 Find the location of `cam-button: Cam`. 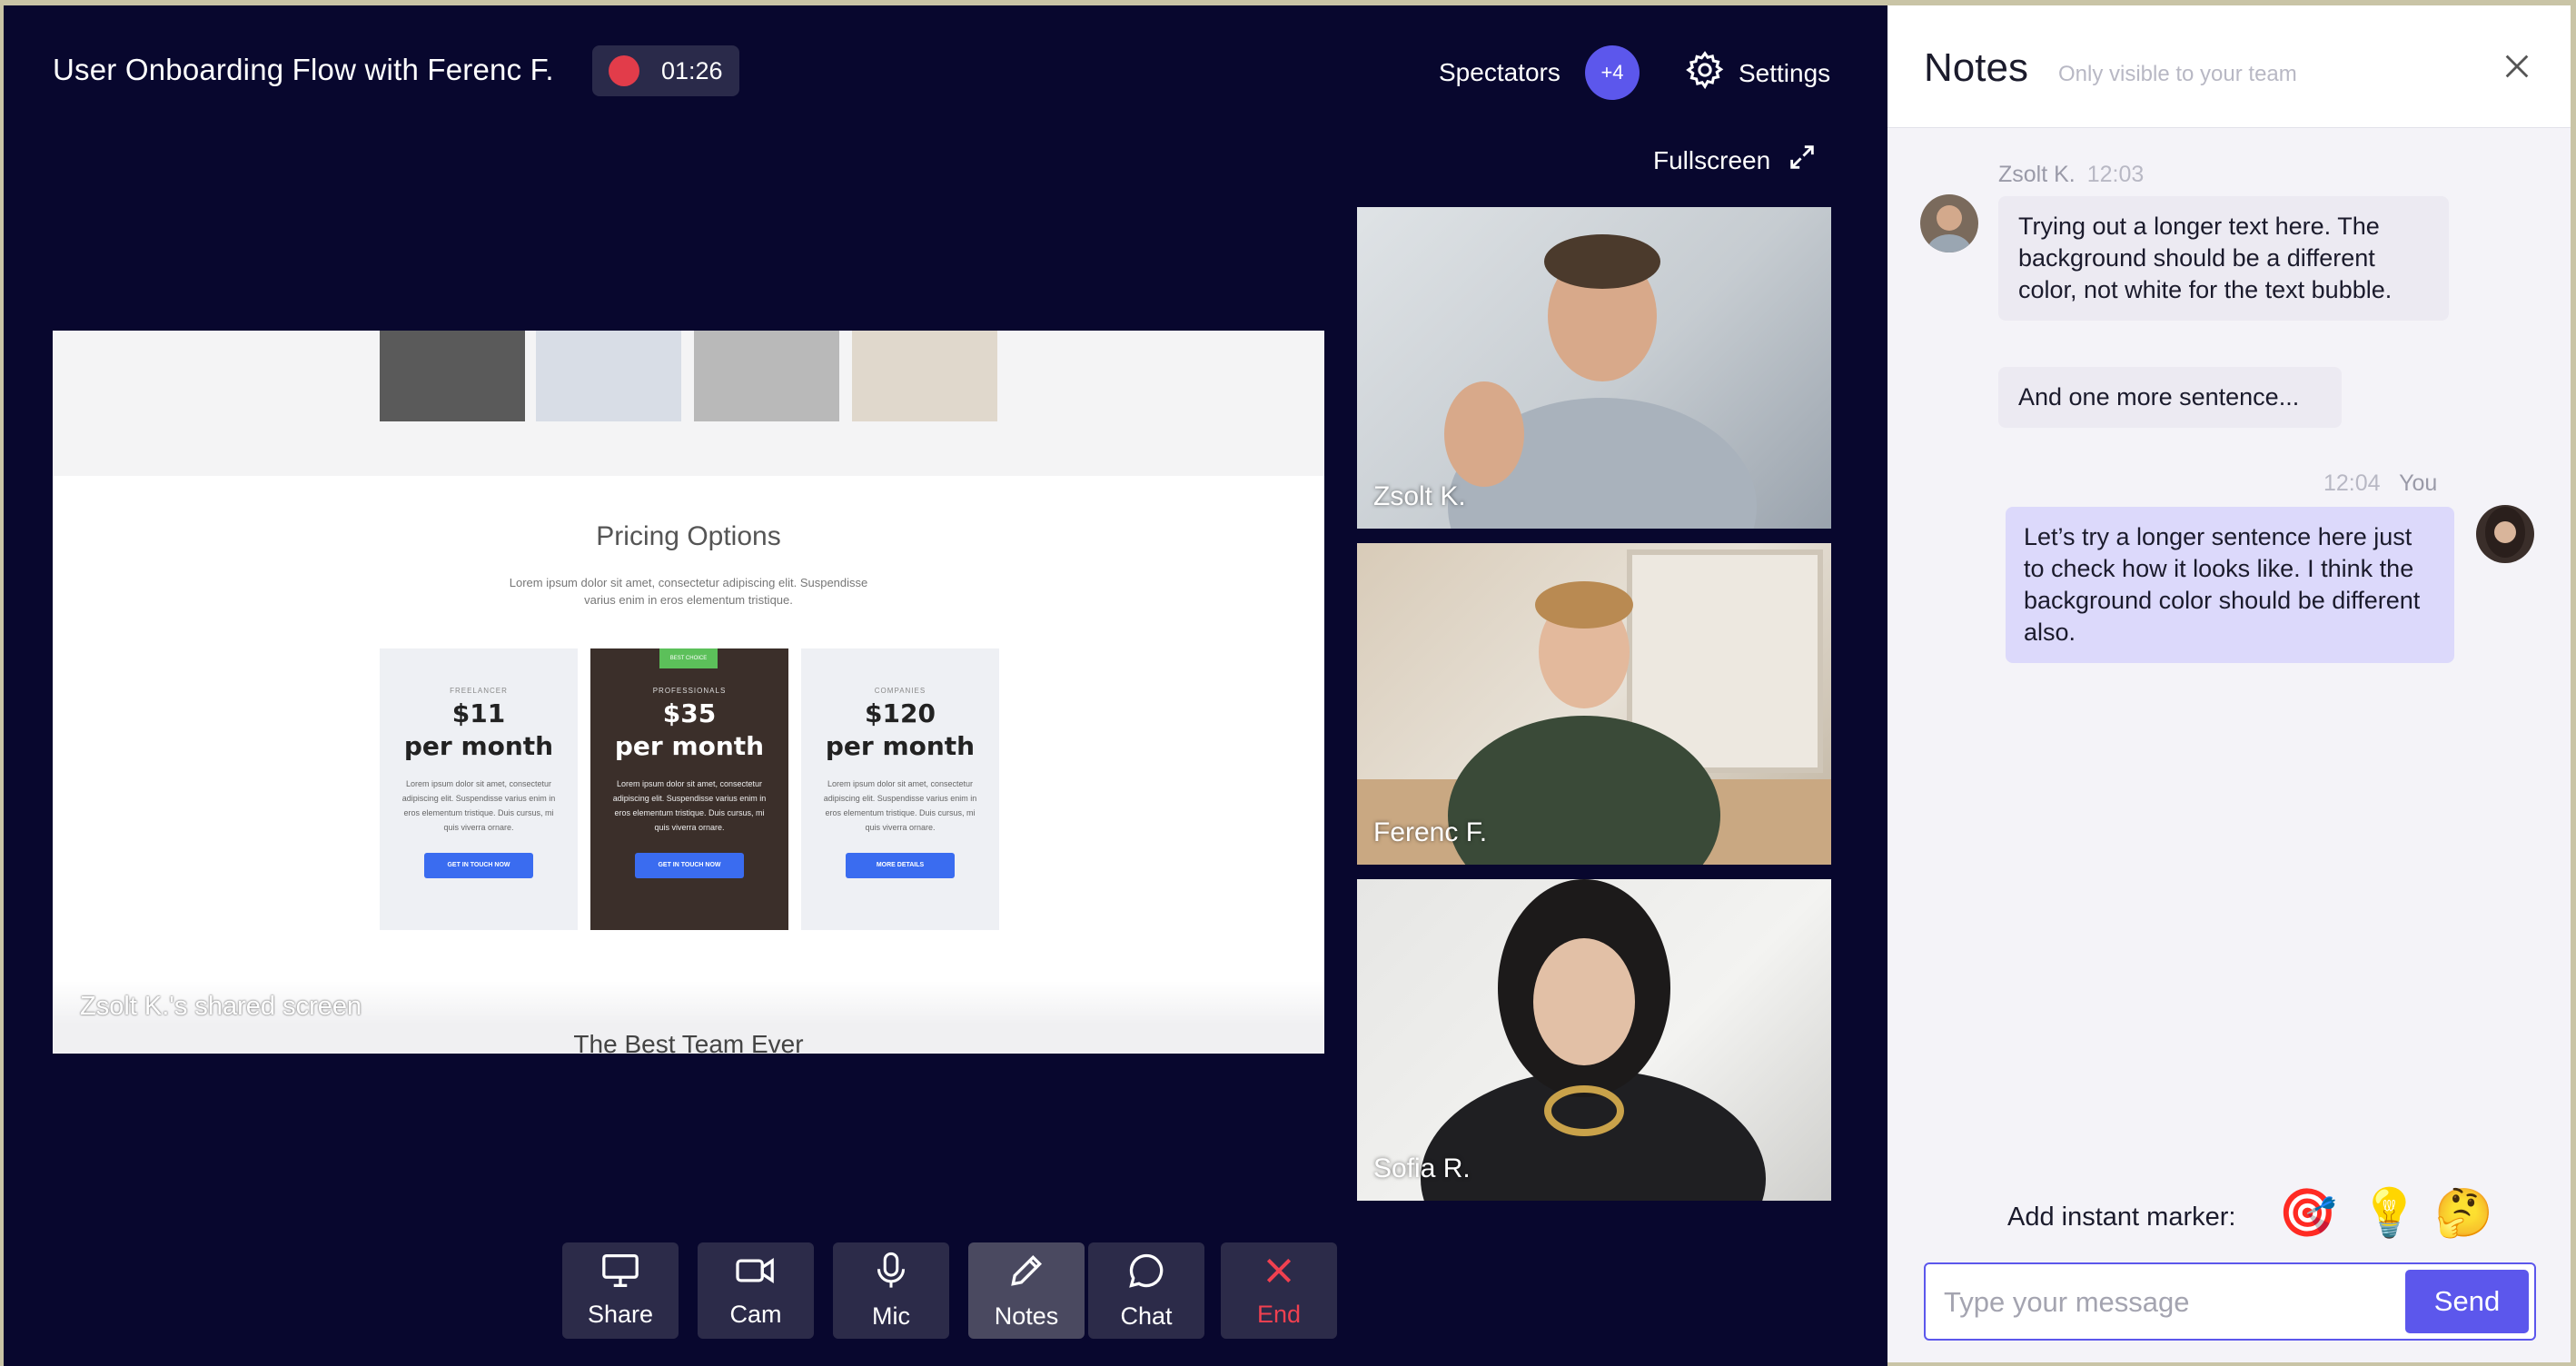

cam-button: Cam is located at coordinates (756, 1290).